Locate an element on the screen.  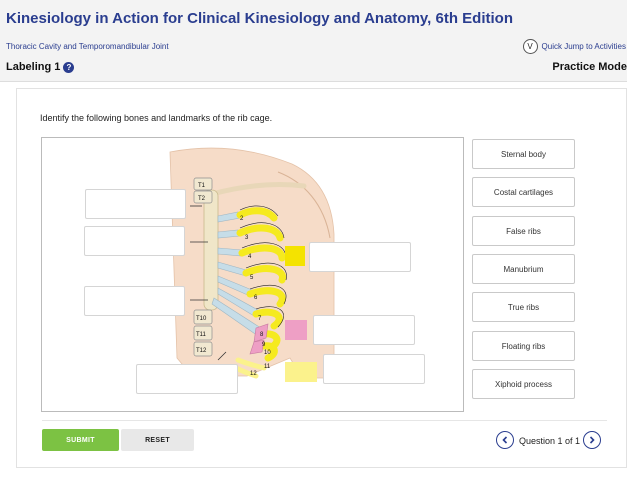
quick-jump-label: Quick Jump to Activities is located at coordinates (583, 46).